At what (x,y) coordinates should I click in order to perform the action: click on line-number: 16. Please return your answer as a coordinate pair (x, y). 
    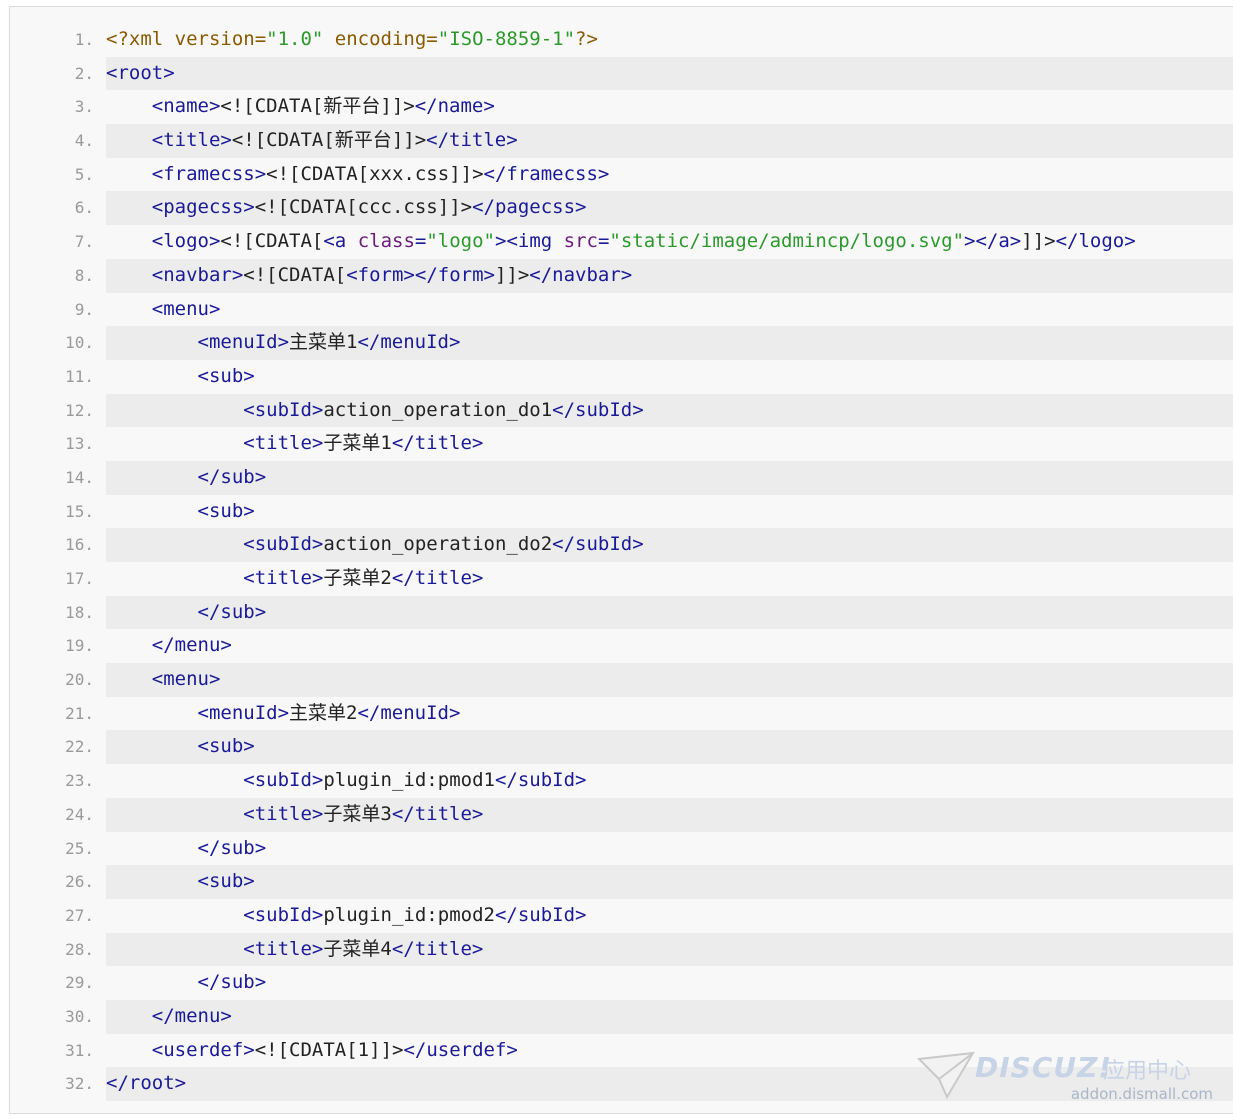
    Looking at the image, I should click on (52, 545).